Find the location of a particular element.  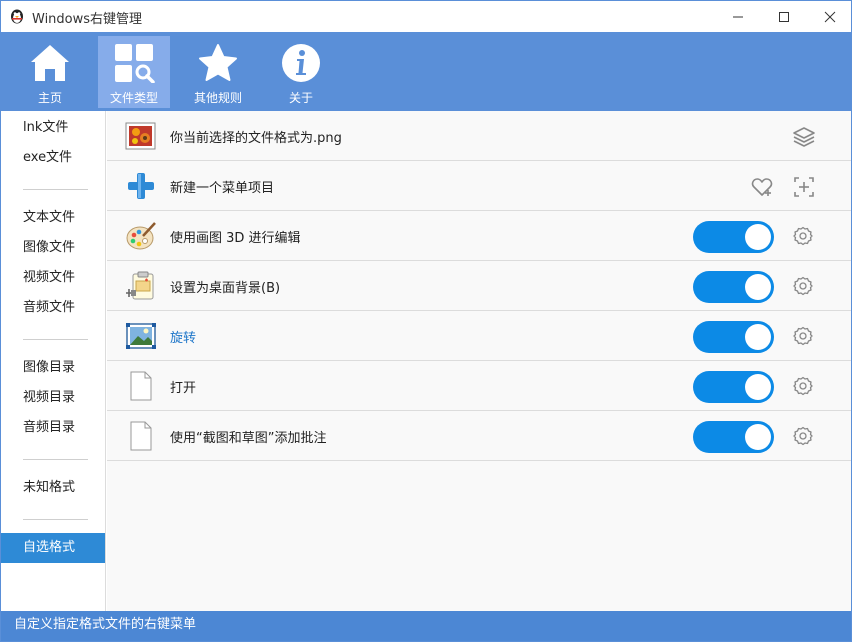

new-menu-item-label: 新建一个菜单项目 is located at coordinates (222, 188).